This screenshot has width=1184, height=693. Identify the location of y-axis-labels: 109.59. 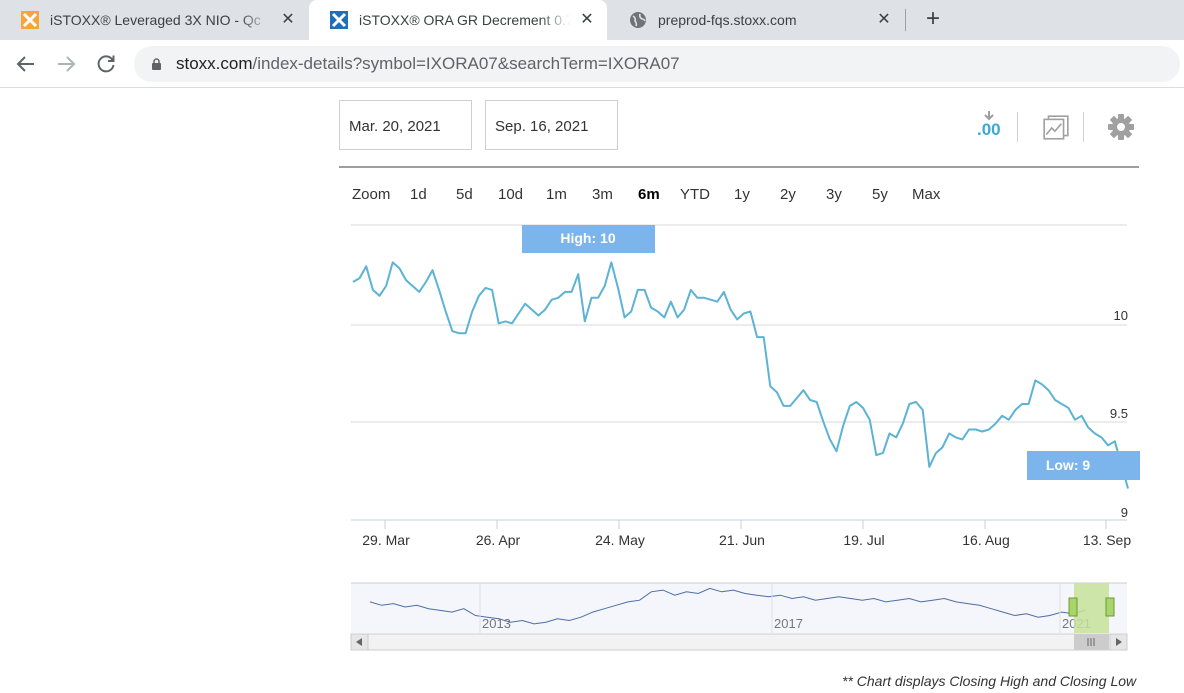
(1119, 414).